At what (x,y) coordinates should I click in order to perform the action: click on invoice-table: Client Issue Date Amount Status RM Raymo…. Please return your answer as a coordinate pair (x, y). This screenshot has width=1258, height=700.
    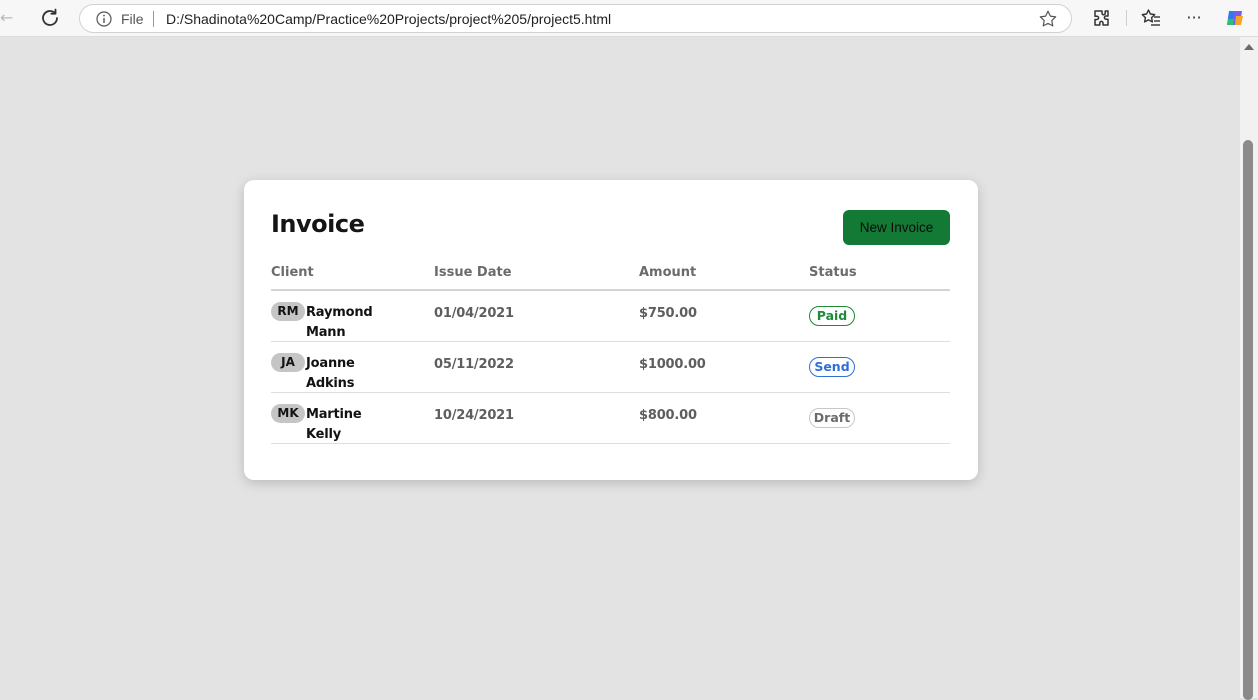
    Looking at the image, I should click on (610, 353).